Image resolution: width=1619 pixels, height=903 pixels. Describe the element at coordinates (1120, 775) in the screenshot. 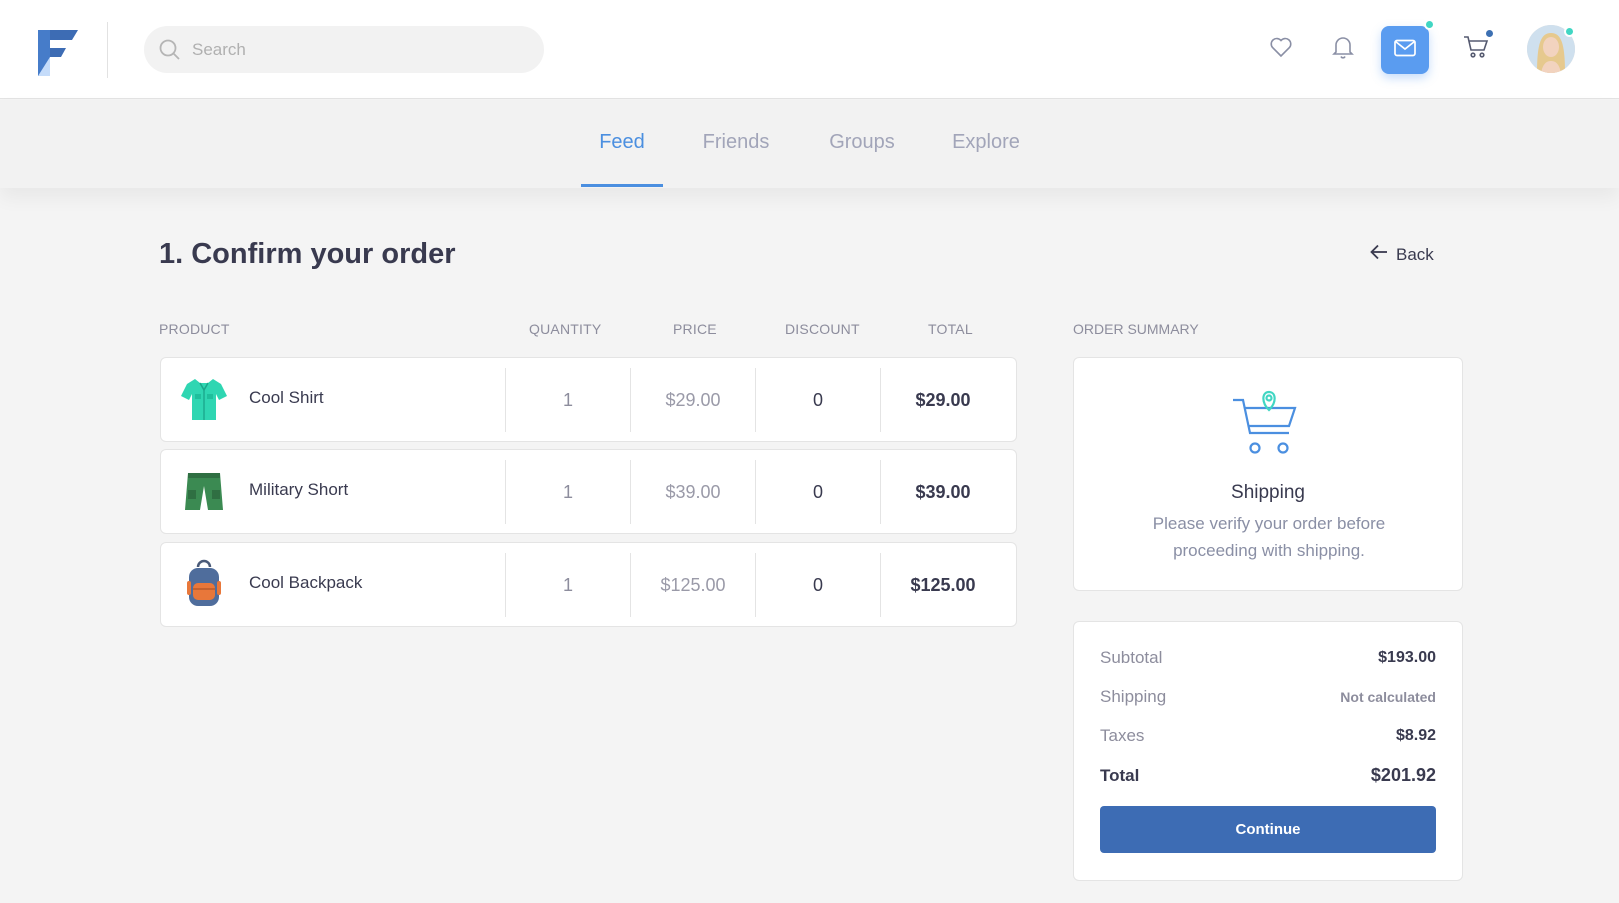

I see `total-label: Total` at that location.